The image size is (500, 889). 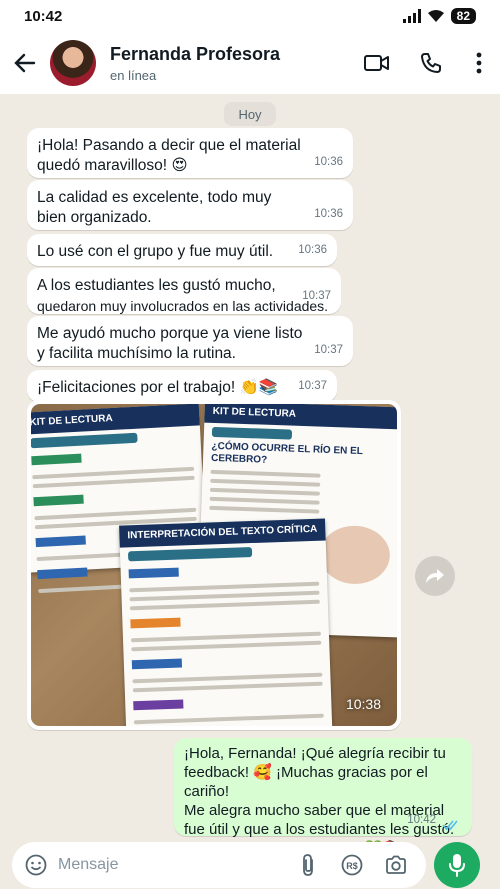 I want to click on attach-icon, so click(x=308, y=865).